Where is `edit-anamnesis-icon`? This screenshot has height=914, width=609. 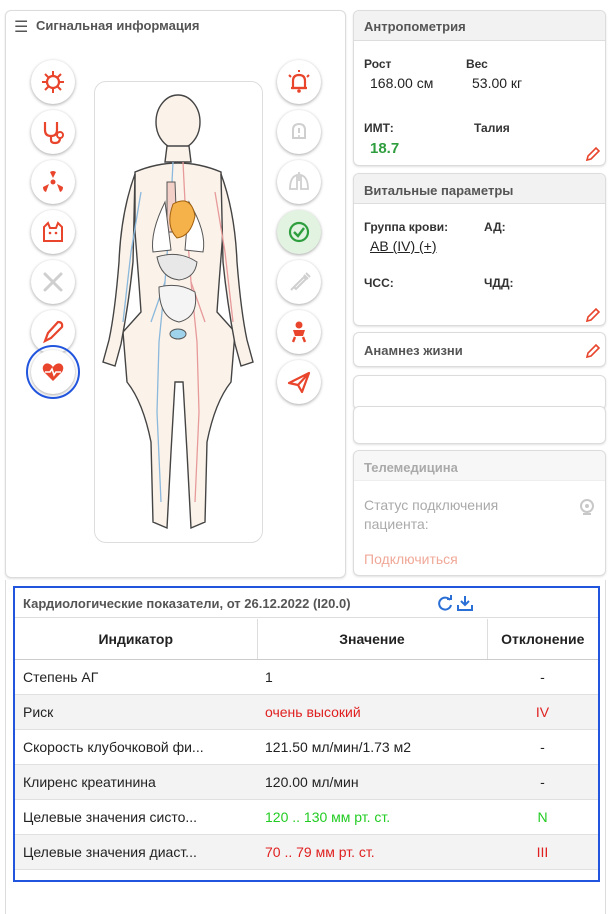
edit-anamnesis-icon is located at coordinates (593, 351).